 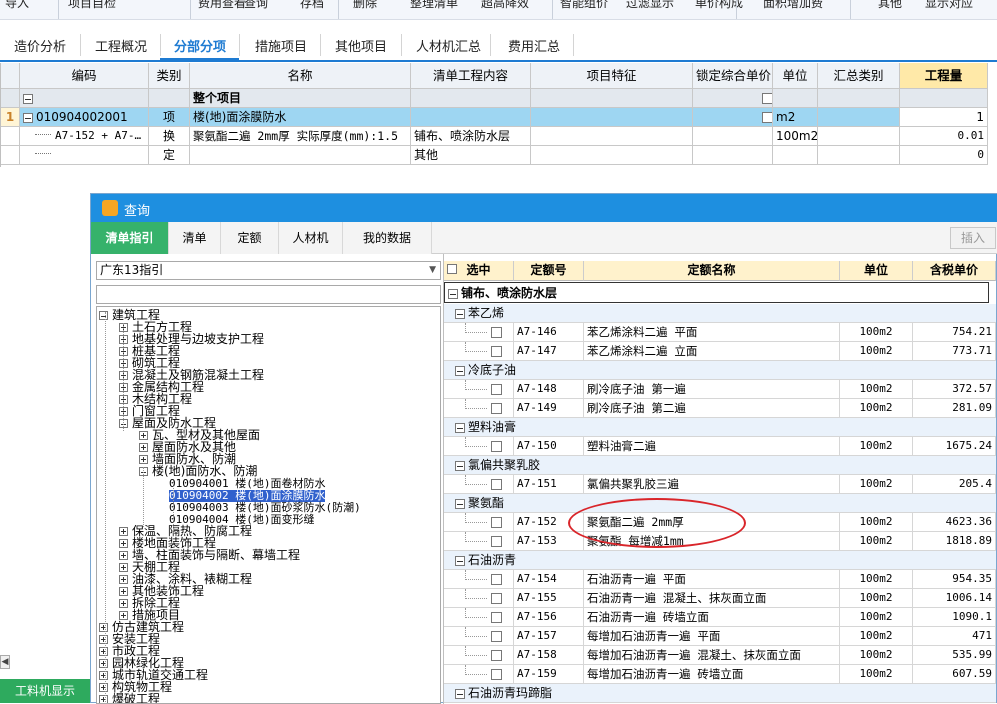 What do you see at coordinates (795, 76) in the screenshot?
I see `grid-header-cell: 单位` at bounding box center [795, 76].